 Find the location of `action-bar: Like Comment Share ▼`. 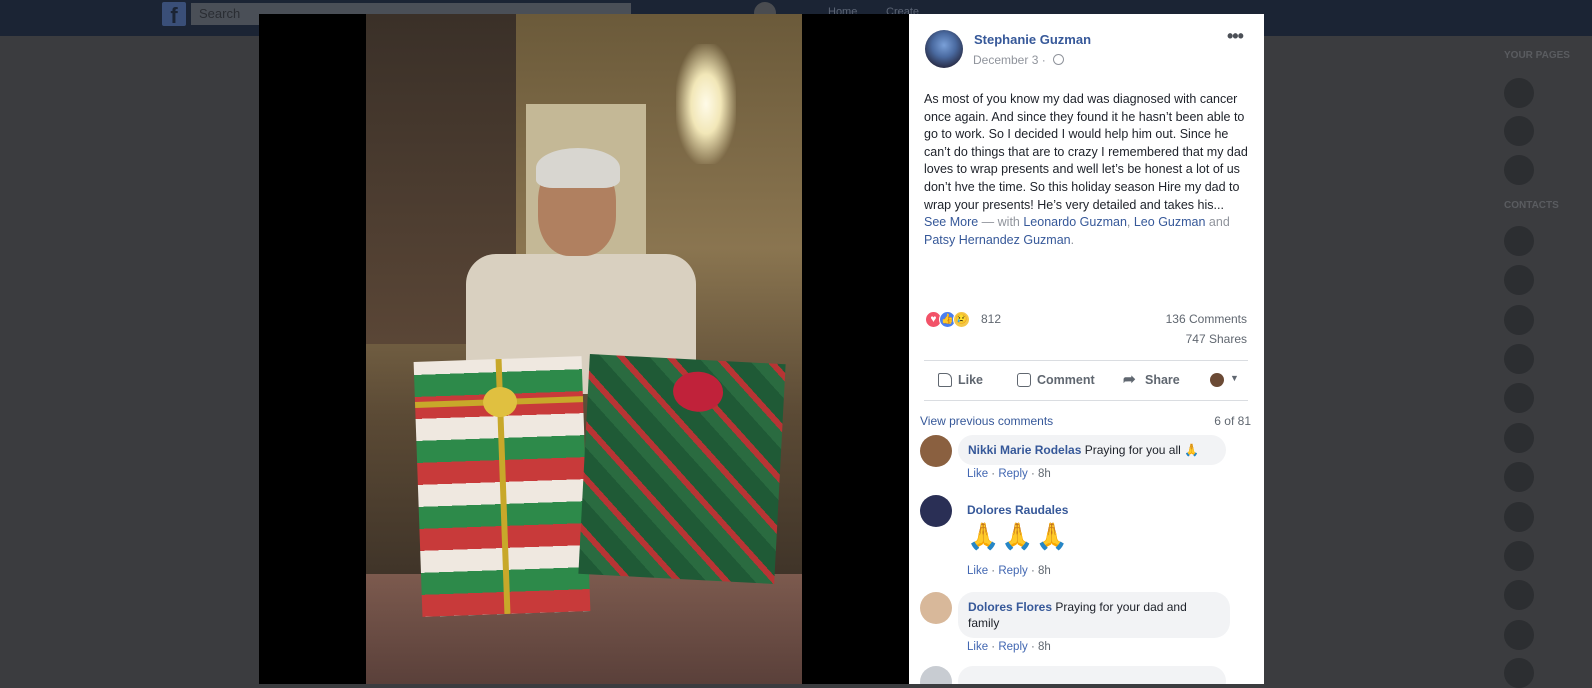

action-bar: Like Comment Share ▼ is located at coordinates (1086, 380).